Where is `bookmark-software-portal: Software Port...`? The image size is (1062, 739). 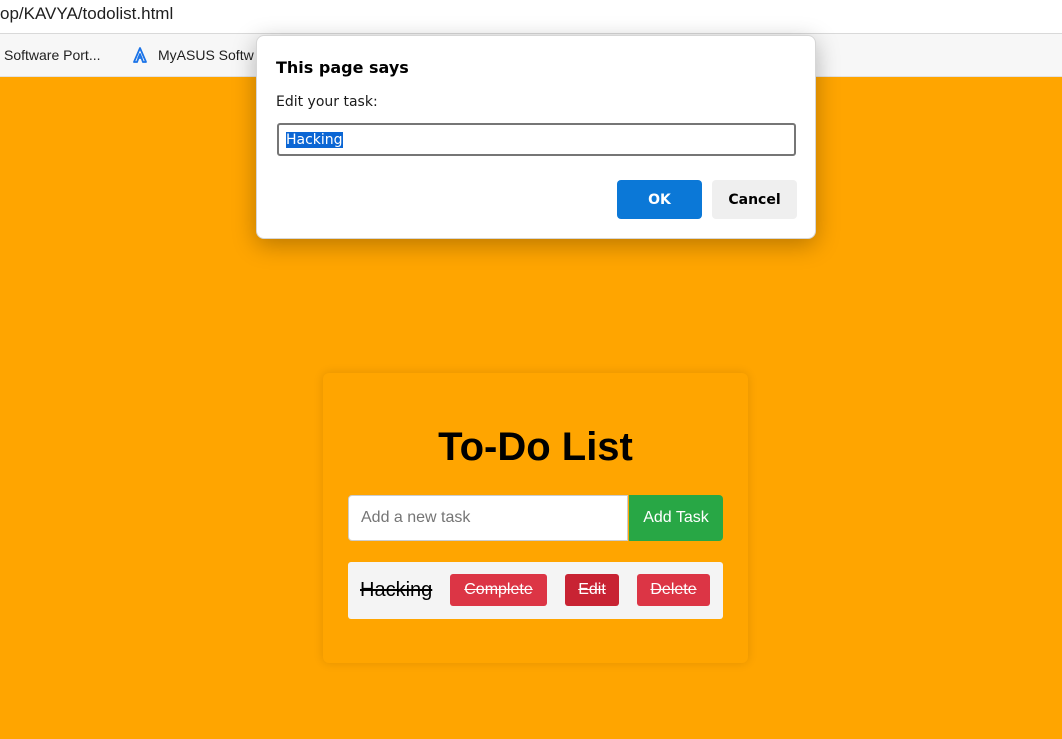
bookmark-software-portal: Software Port... is located at coordinates (52, 55).